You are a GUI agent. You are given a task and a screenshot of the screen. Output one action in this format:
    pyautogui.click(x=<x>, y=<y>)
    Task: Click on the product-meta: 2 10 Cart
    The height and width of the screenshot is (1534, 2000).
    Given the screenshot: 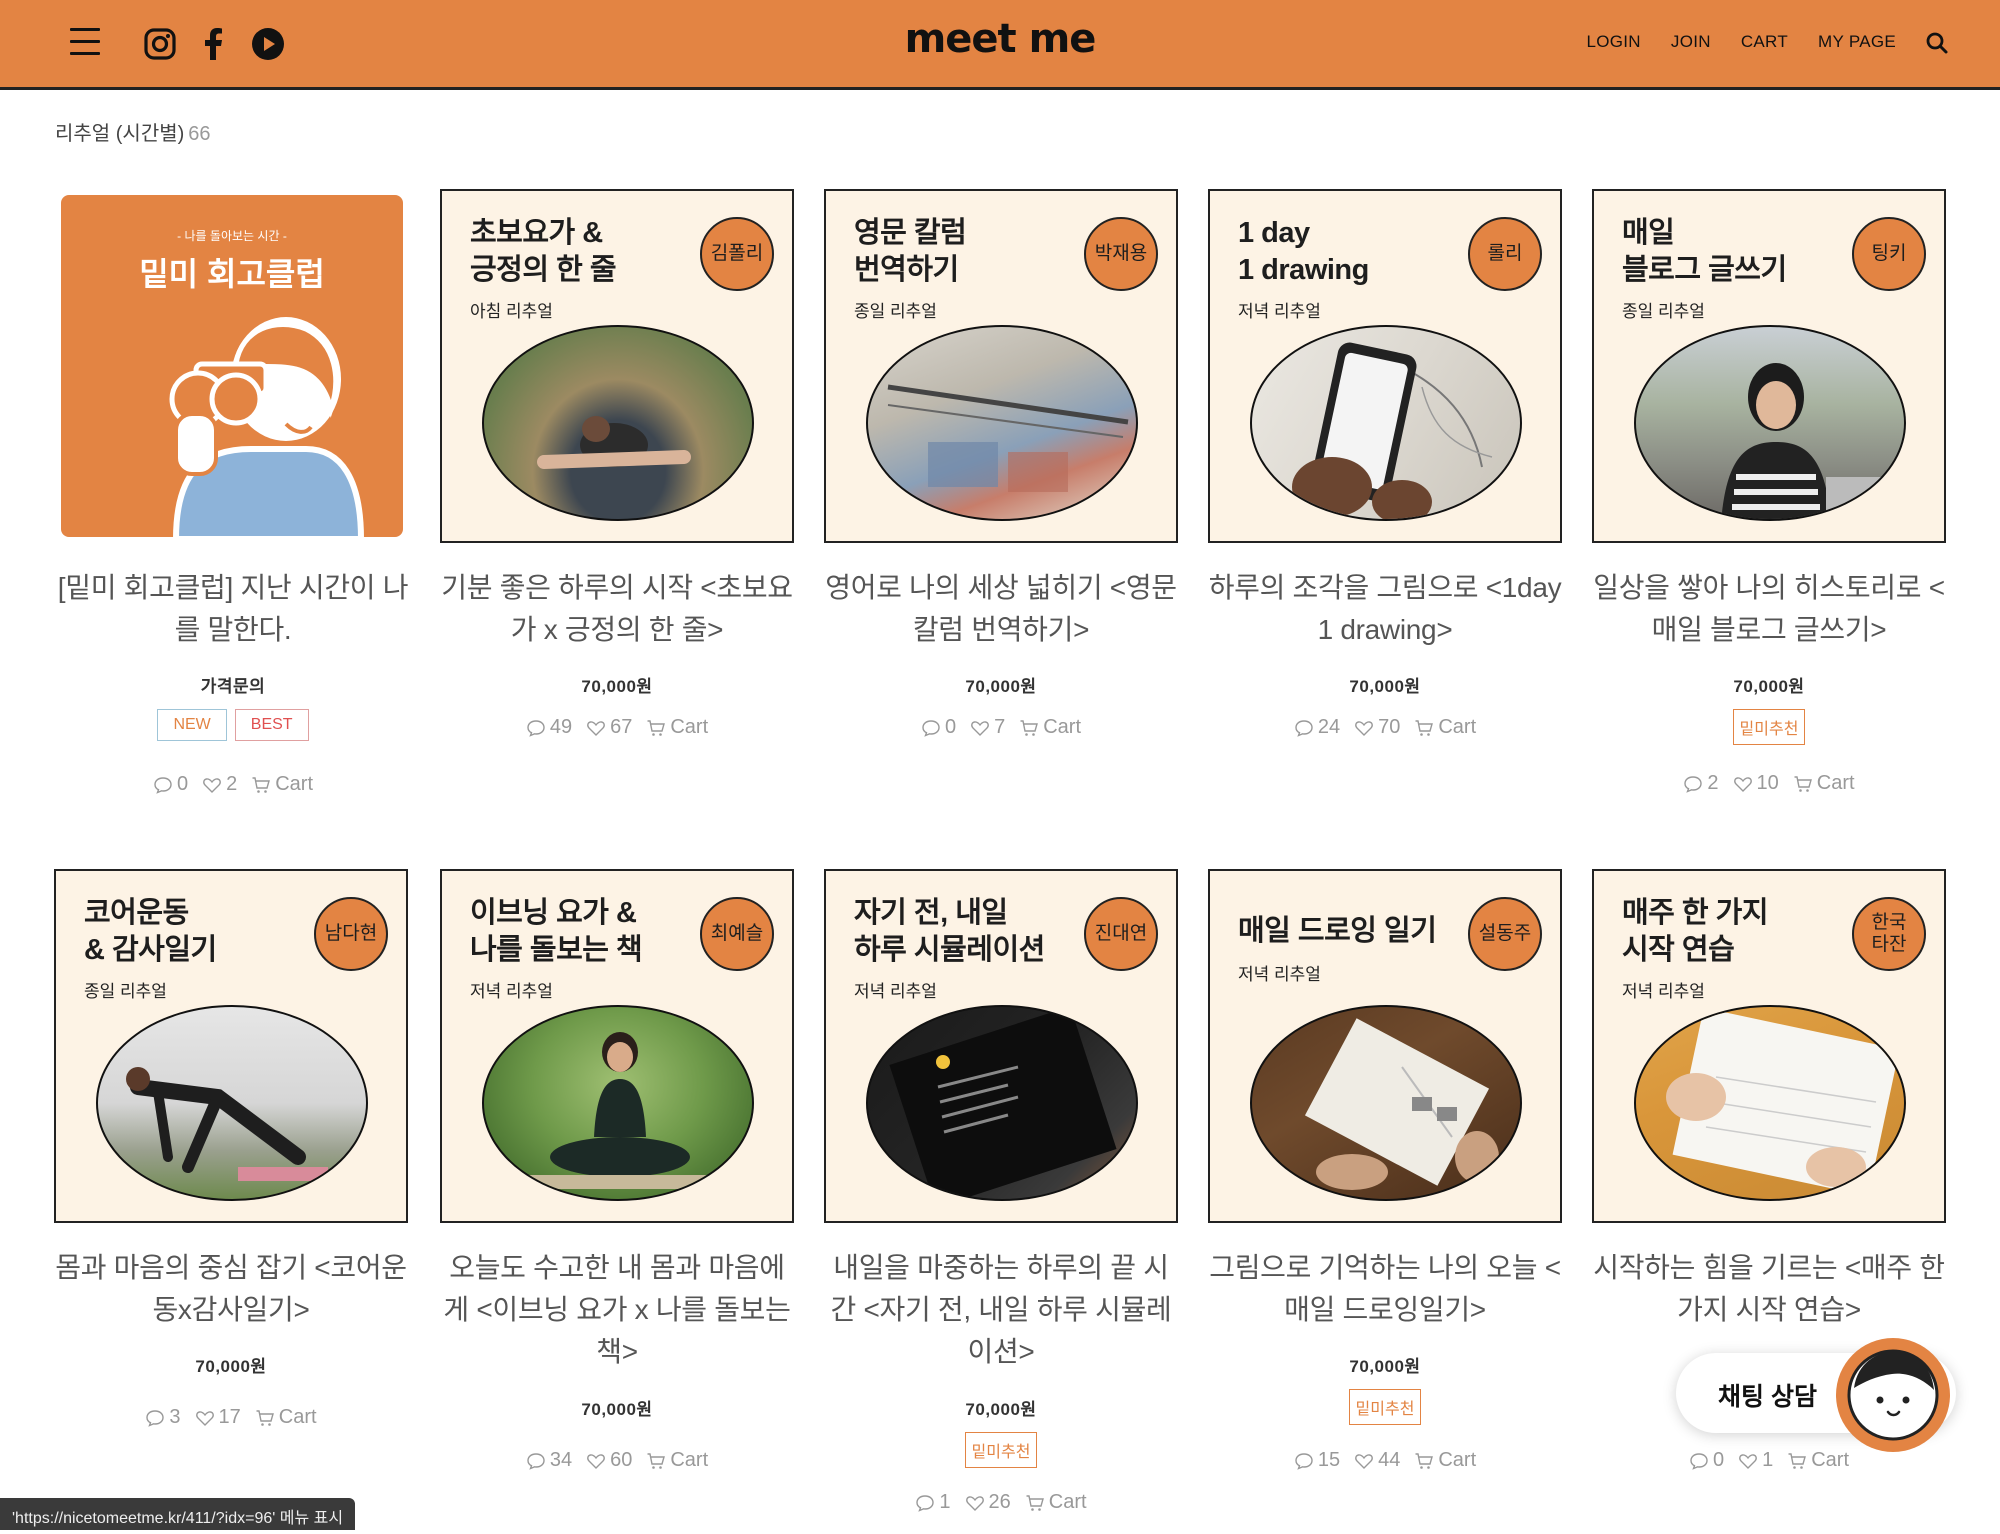 What is the action you would take?
    pyautogui.click(x=1769, y=783)
    